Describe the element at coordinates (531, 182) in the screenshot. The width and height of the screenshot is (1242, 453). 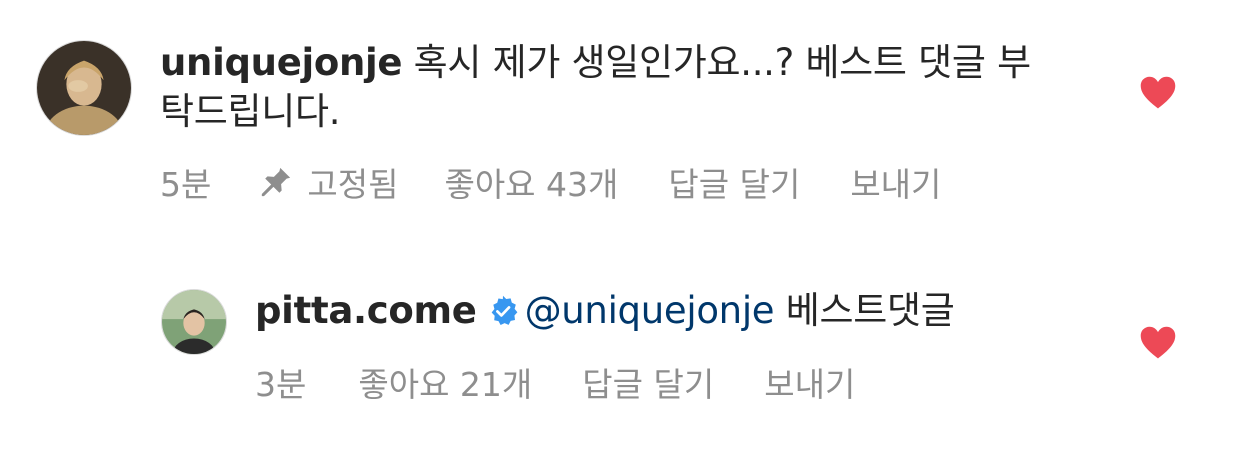
I see `likes-count-button: 좋아요 43개` at that location.